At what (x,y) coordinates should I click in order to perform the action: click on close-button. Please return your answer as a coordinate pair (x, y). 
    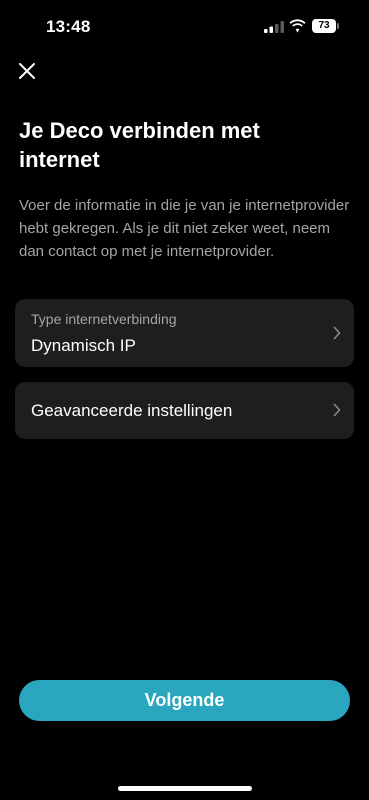
    Looking at the image, I should click on (27, 71).